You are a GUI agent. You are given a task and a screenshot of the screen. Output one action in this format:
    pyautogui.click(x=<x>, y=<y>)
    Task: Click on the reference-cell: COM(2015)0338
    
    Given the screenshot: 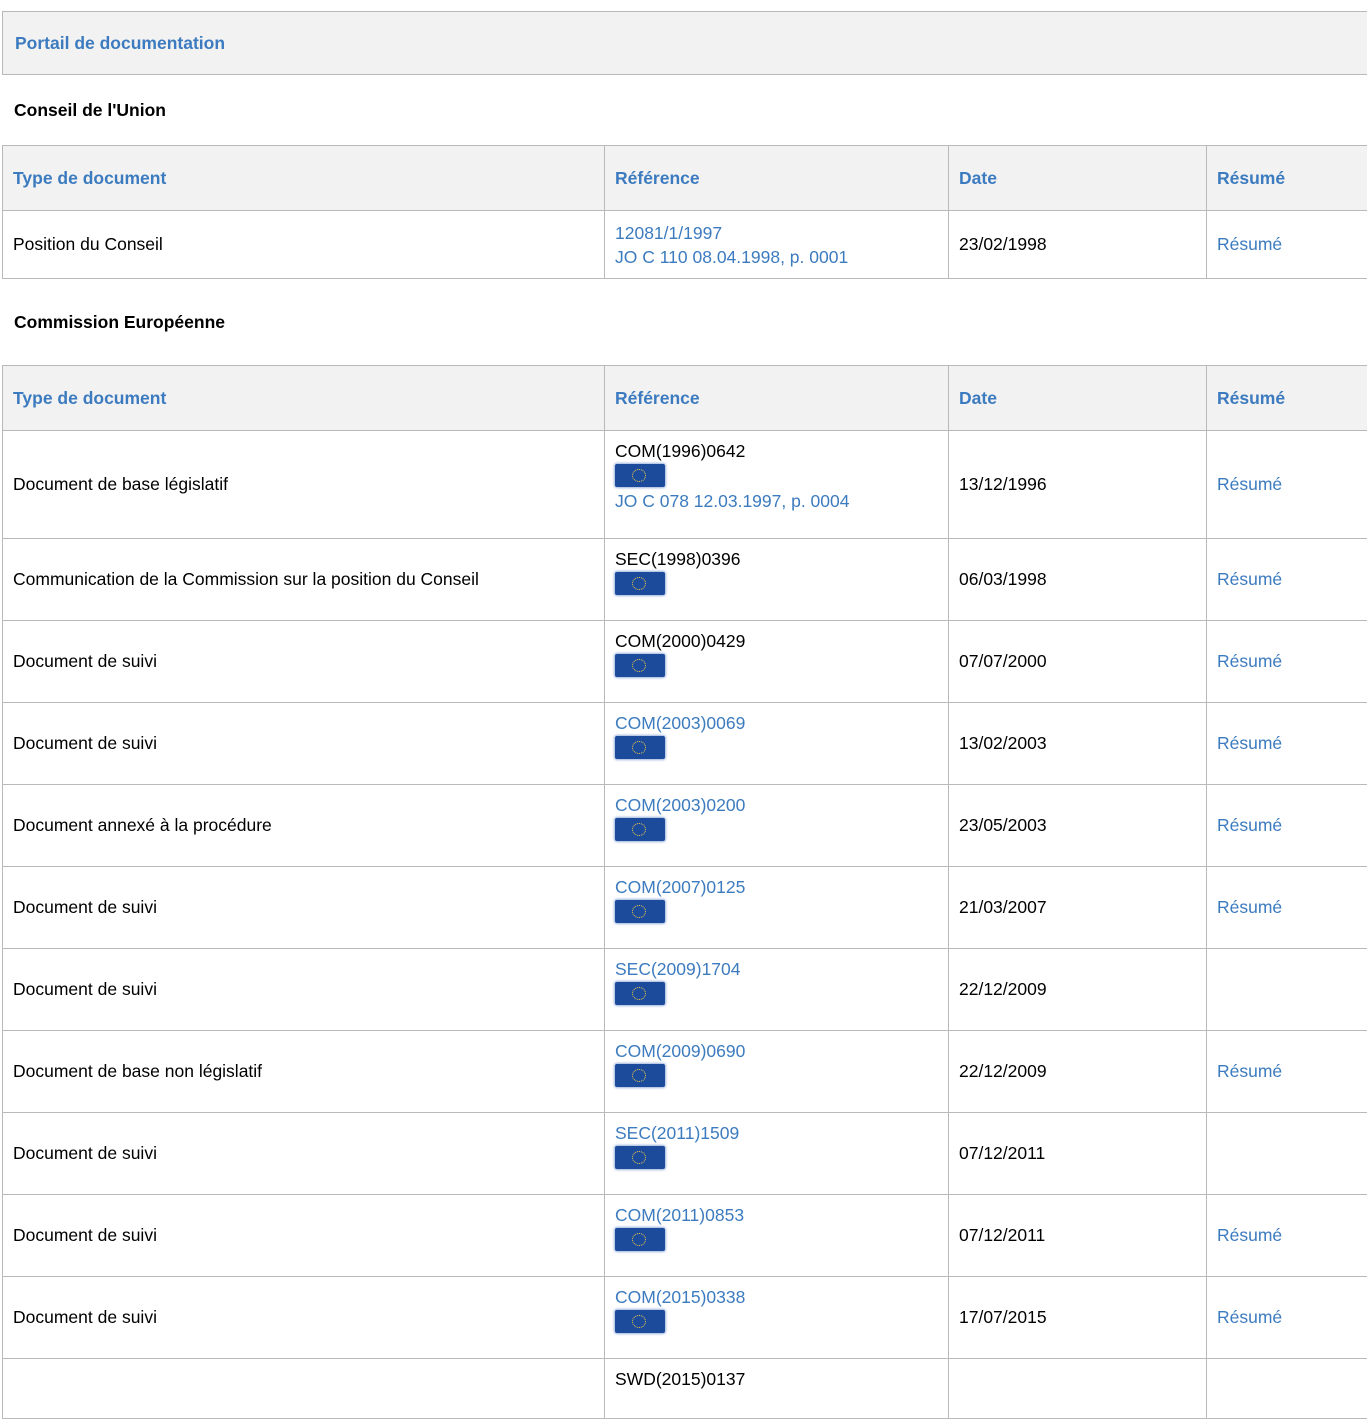 What is the action you would take?
    pyautogui.click(x=777, y=1318)
    